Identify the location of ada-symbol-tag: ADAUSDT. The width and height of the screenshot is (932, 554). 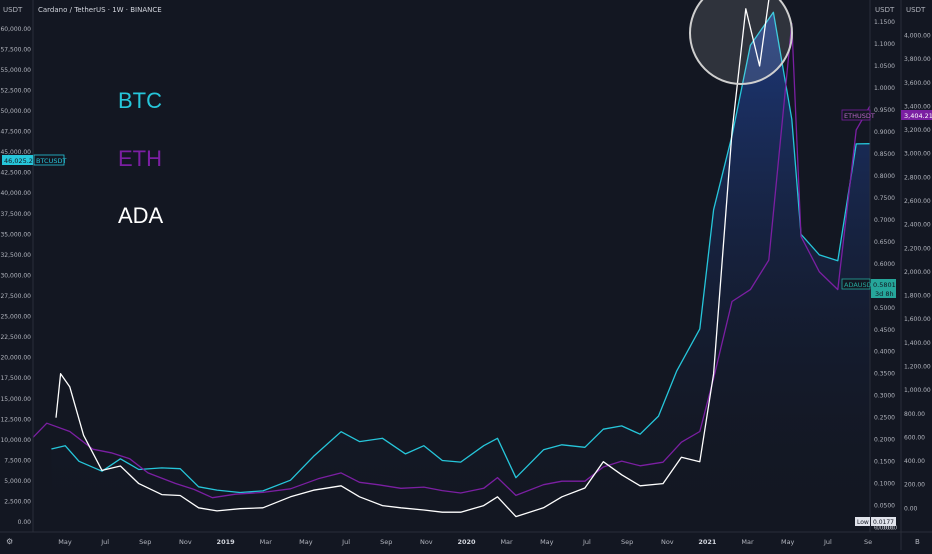
(860, 285).